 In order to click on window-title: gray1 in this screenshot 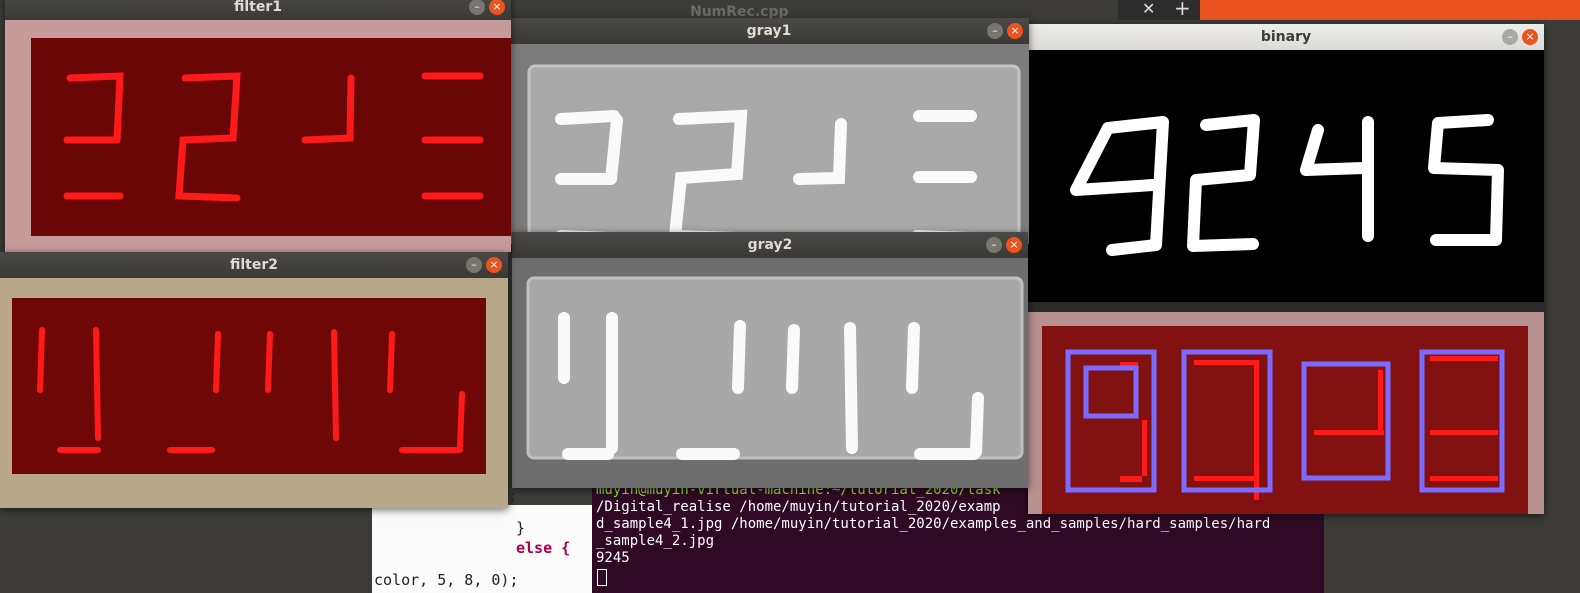, I will do `click(769, 31)`.